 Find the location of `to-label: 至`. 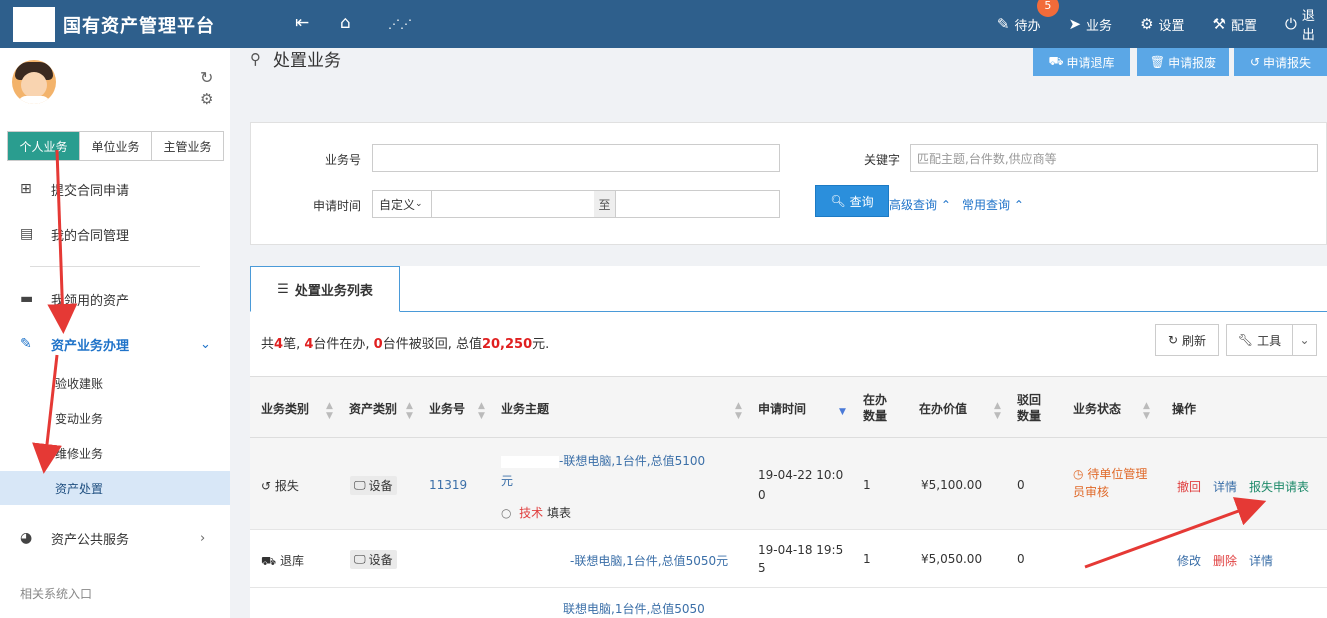

to-label: 至 is located at coordinates (604, 204).